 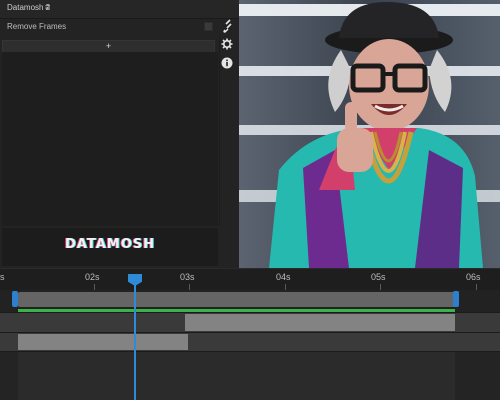 I want to click on tick-label: 06s, so click(x=473, y=277).